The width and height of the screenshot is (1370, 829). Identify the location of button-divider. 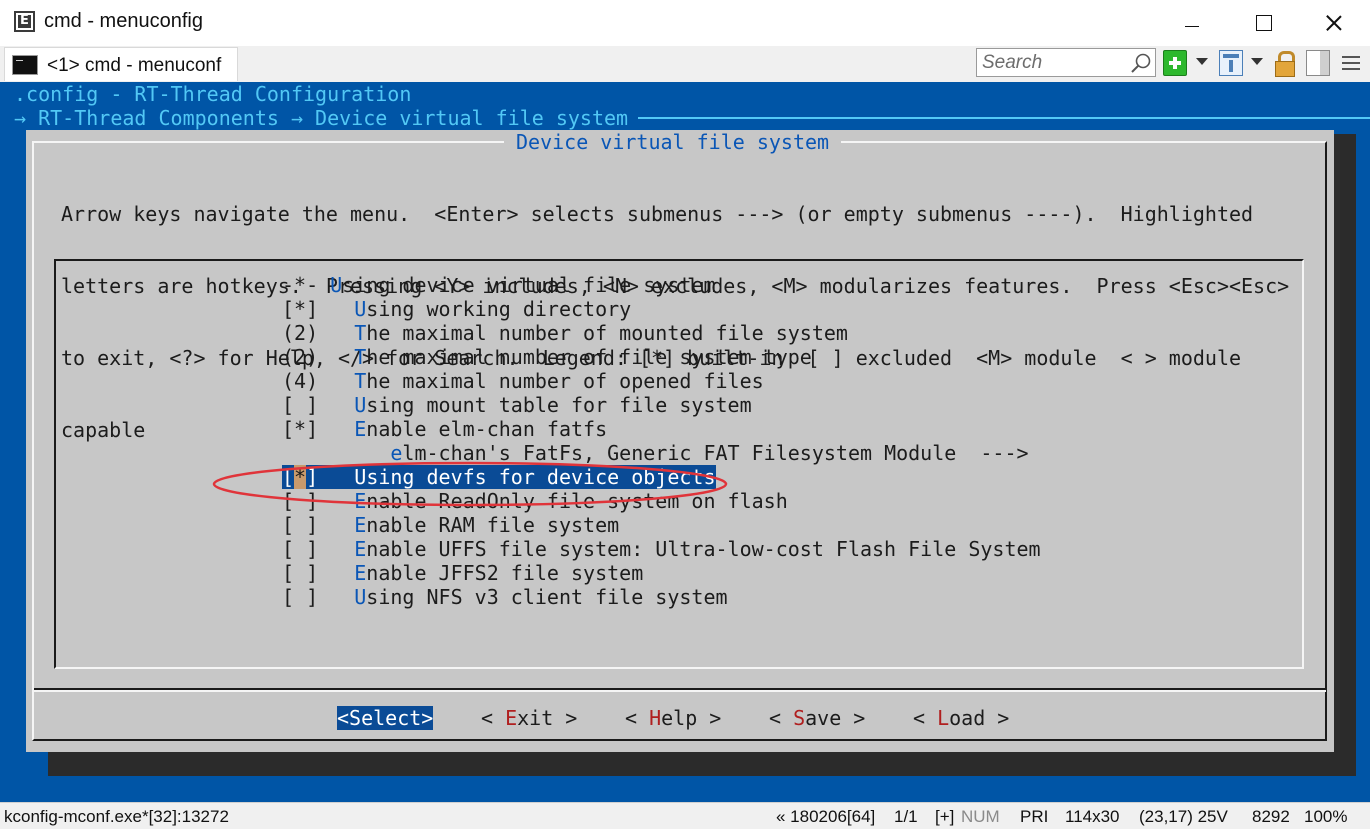
(680, 691).